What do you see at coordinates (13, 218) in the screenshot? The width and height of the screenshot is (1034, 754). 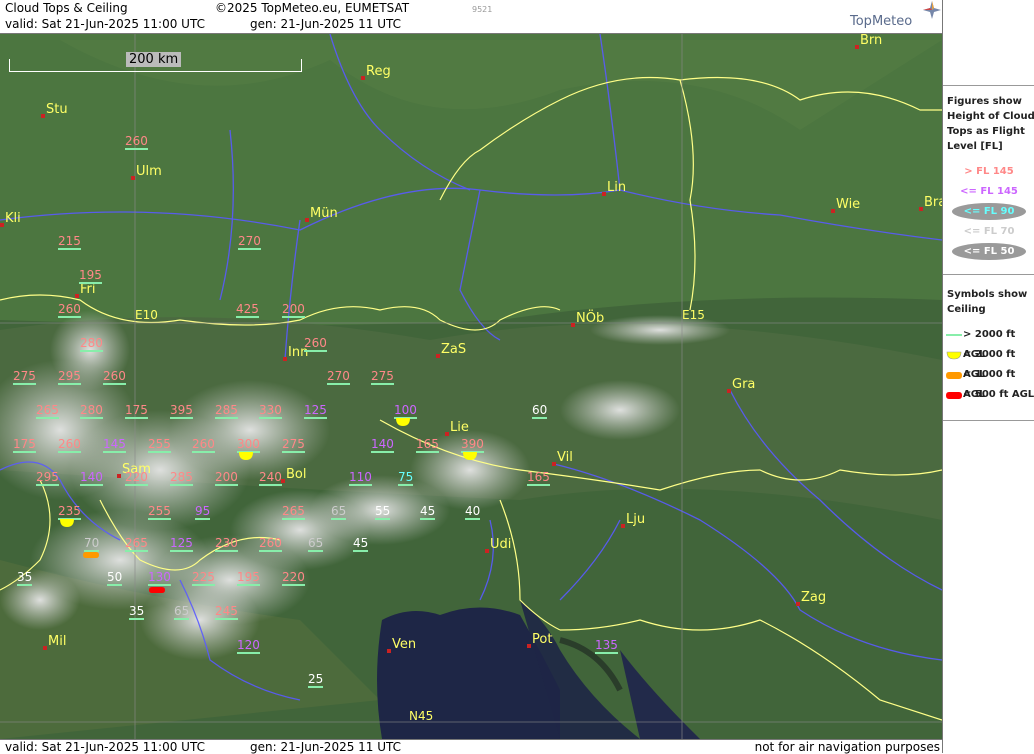 I see `city-label: Kli` at bounding box center [13, 218].